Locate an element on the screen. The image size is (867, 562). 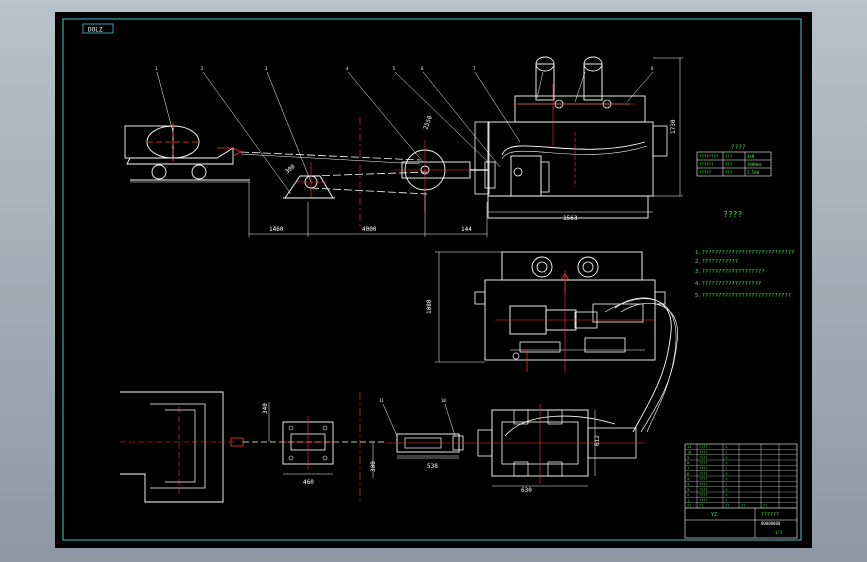
balloon-10: 10 is located at coordinates (443, 400).